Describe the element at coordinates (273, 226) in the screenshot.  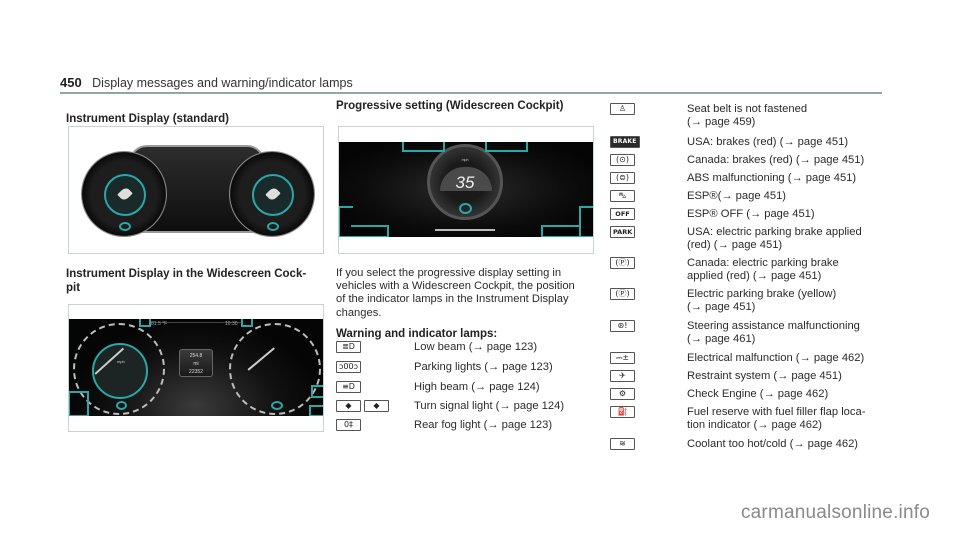
I see `indicator-lamp-highlight-right` at that location.